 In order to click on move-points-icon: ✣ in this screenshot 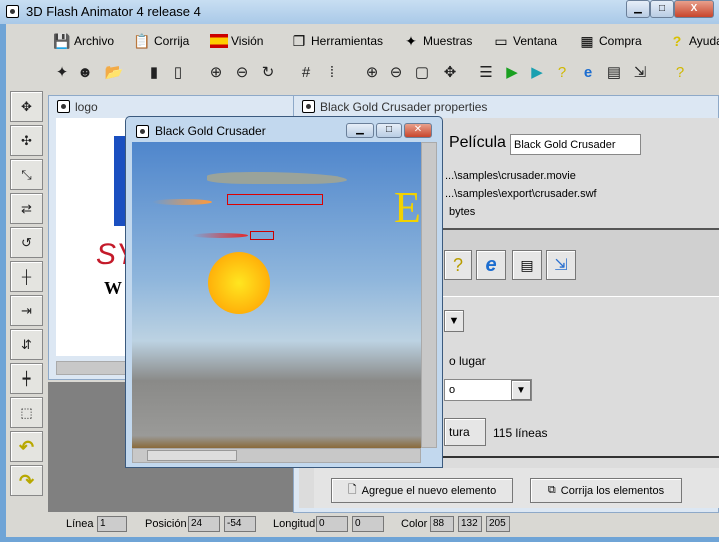, I will do `click(26, 140)`.